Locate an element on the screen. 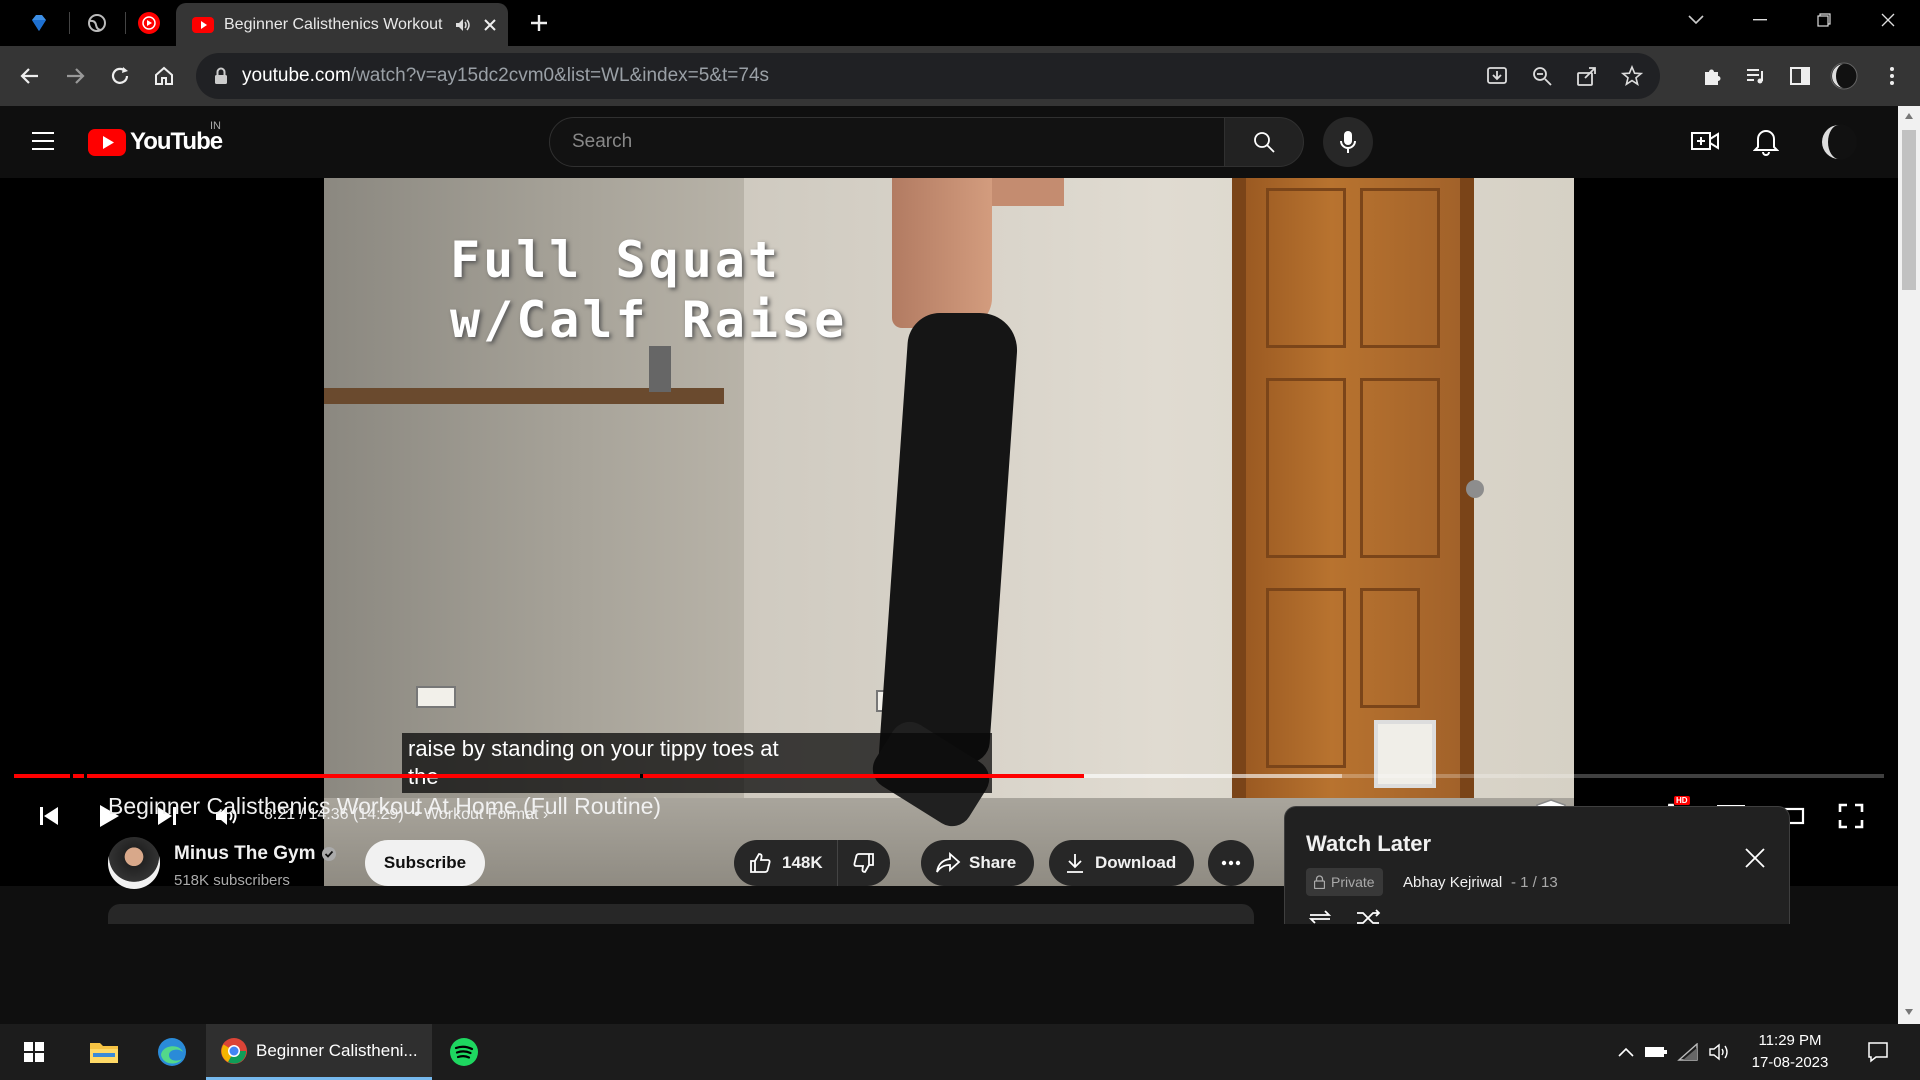 This screenshot has width=1920, height=1080. skip-previous-icon is located at coordinates (49, 816).